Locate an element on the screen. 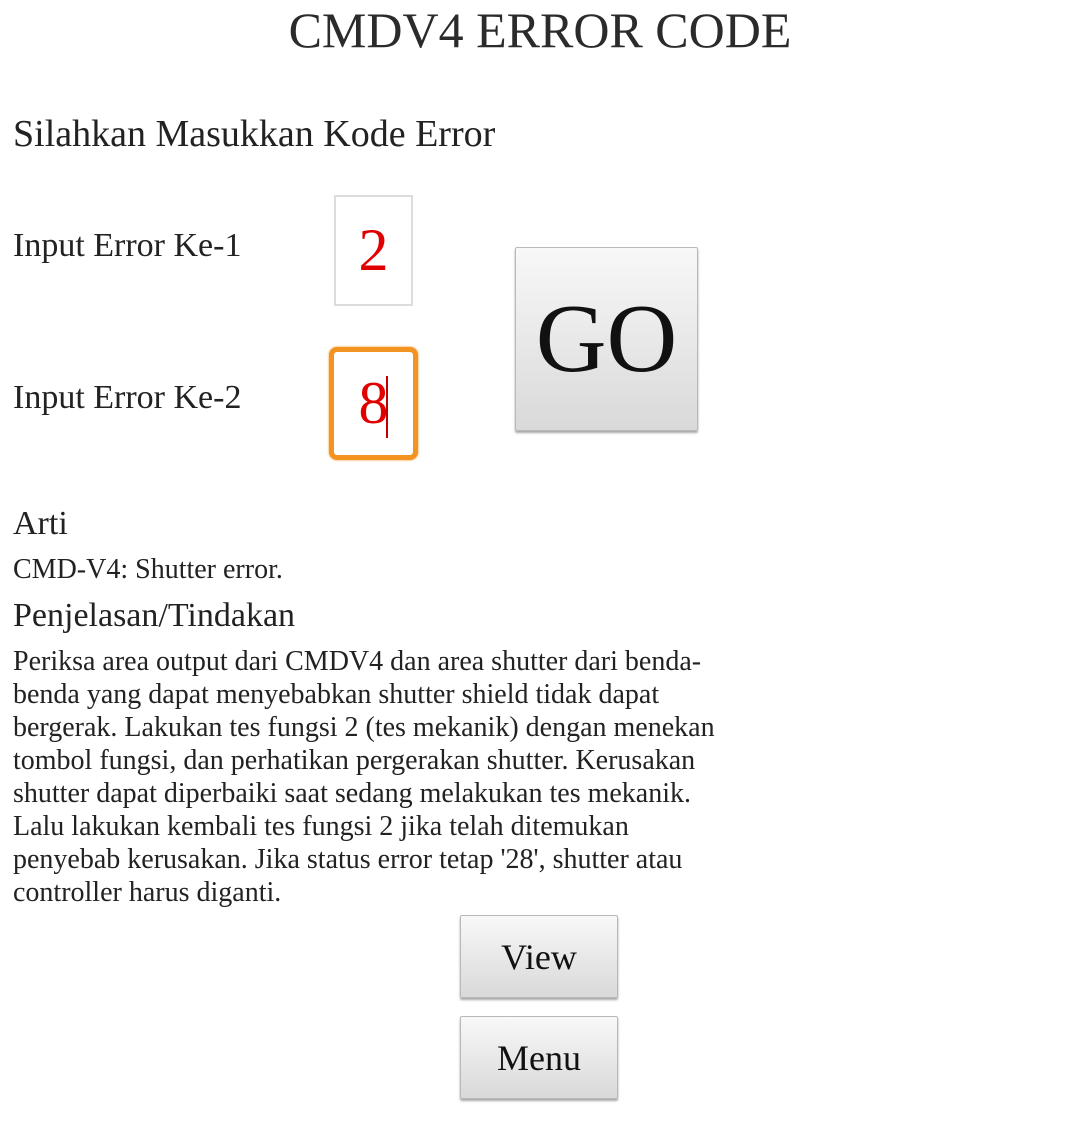 The width and height of the screenshot is (1080, 1142). input-error-1-label: Input Error Ke-1 is located at coordinates (127, 245).